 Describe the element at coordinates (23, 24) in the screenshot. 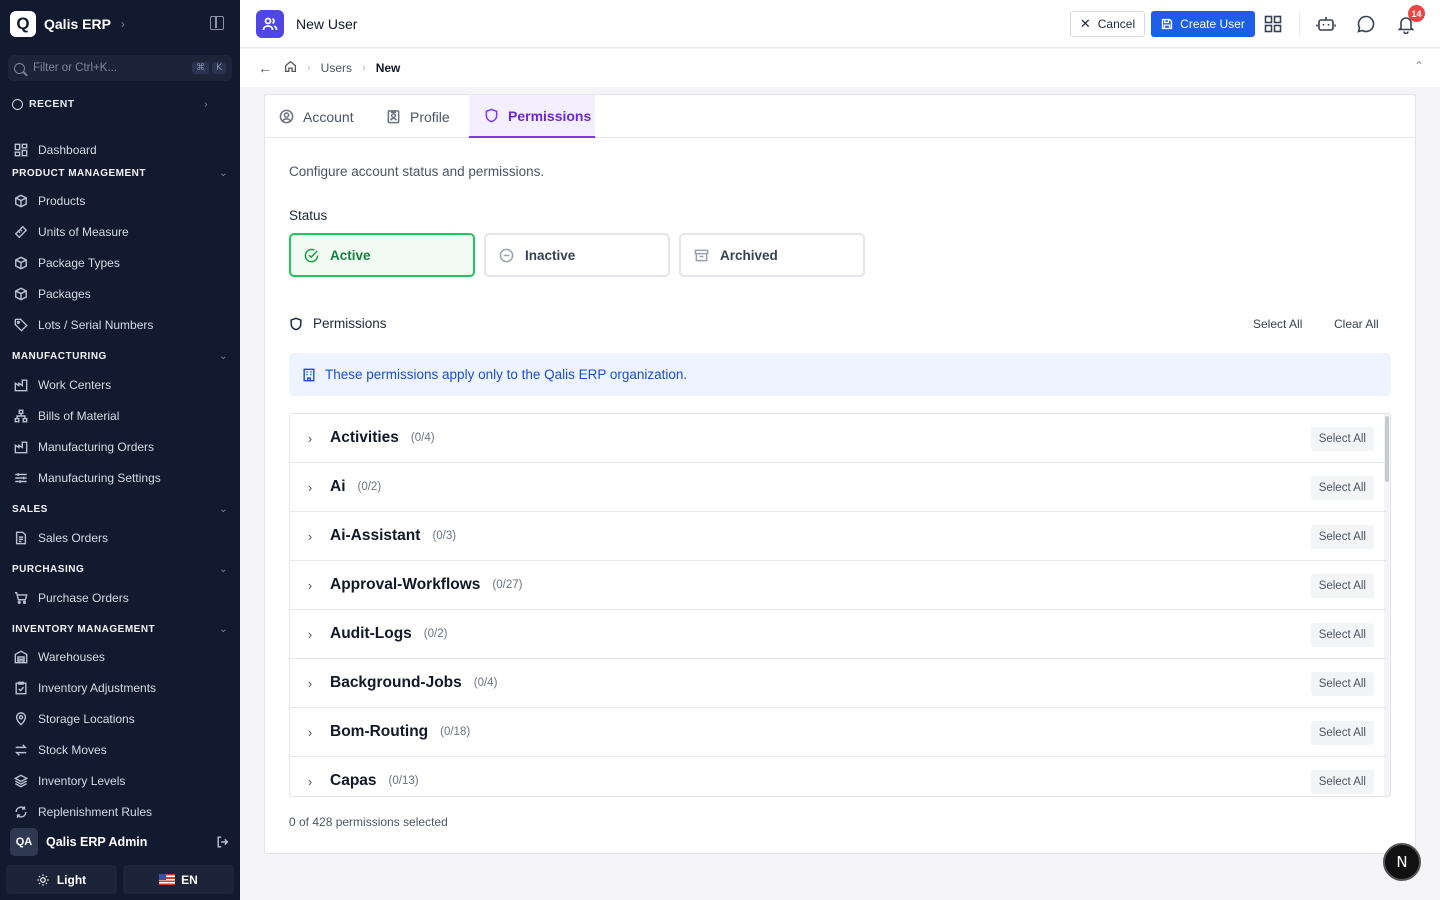

I see `brand-logo: Q` at that location.